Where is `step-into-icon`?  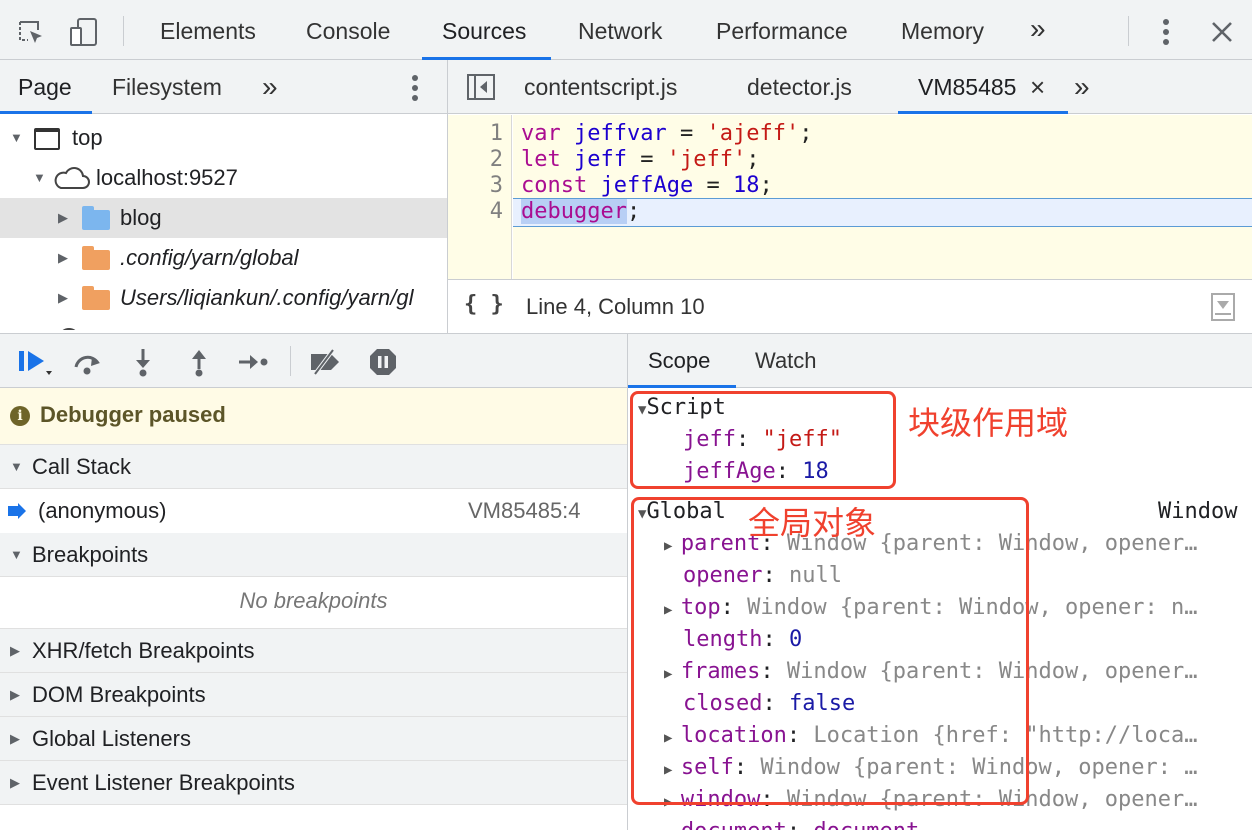 step-into-icon is located at coordinates (143, 362).